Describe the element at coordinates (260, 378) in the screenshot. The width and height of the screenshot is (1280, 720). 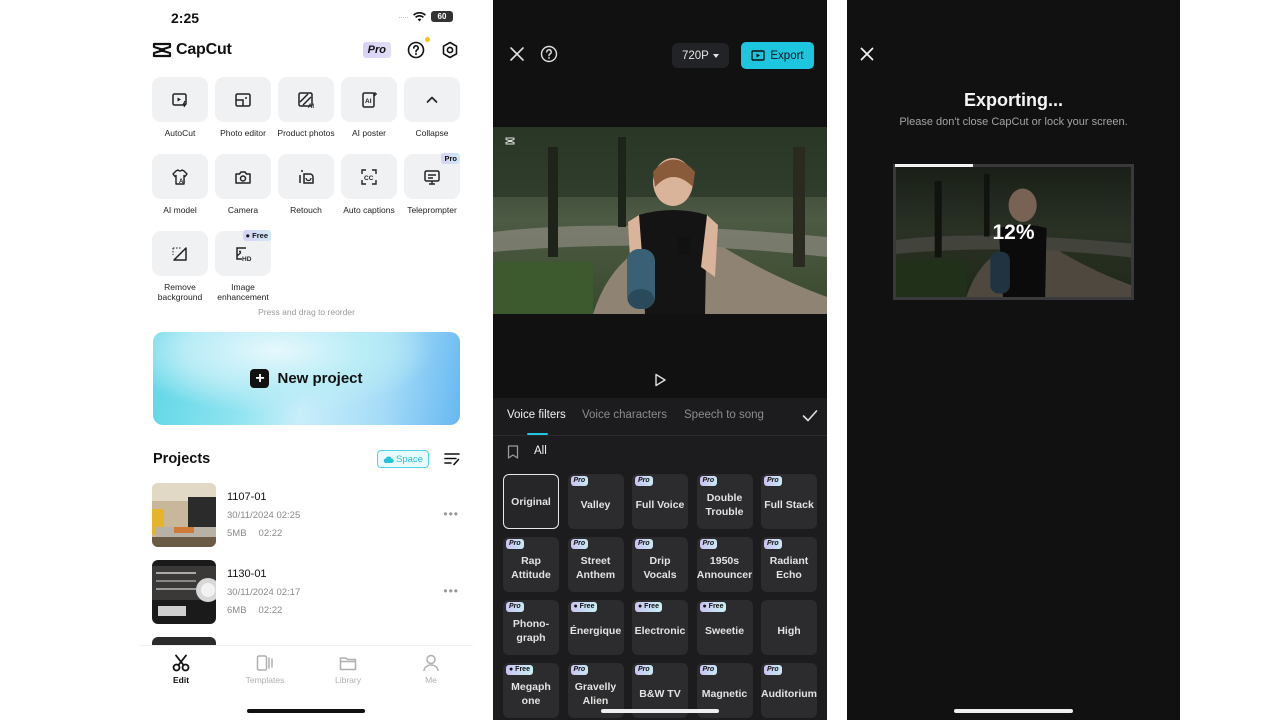
I see `plus-icon: +` at that location.